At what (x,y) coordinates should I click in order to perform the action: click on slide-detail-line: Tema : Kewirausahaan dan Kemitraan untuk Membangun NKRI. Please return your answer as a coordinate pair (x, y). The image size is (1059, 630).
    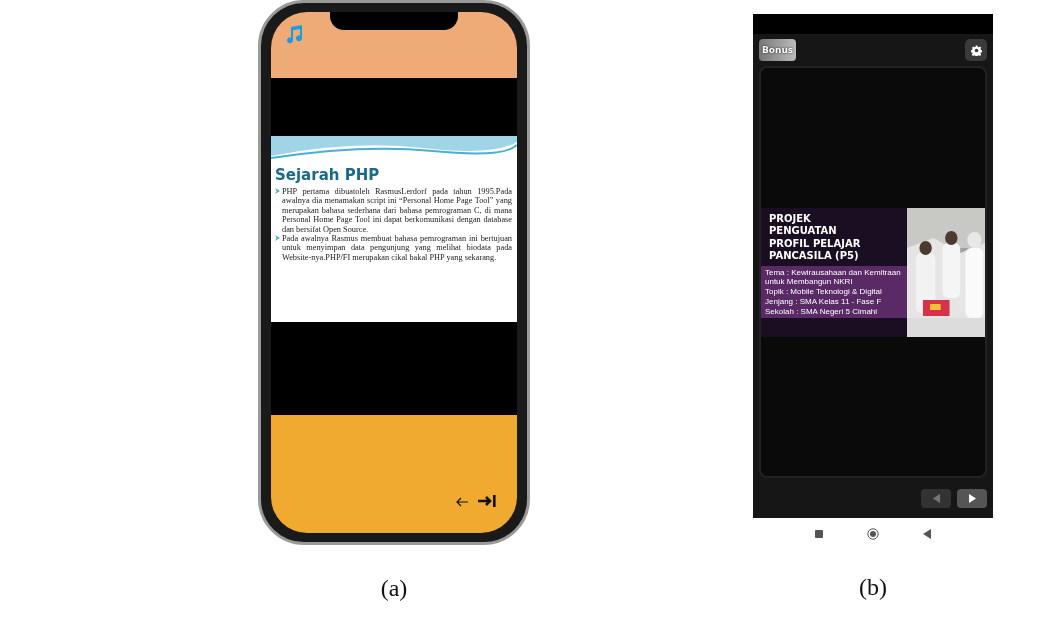
    Looking at the image, I should click on (833, 276).